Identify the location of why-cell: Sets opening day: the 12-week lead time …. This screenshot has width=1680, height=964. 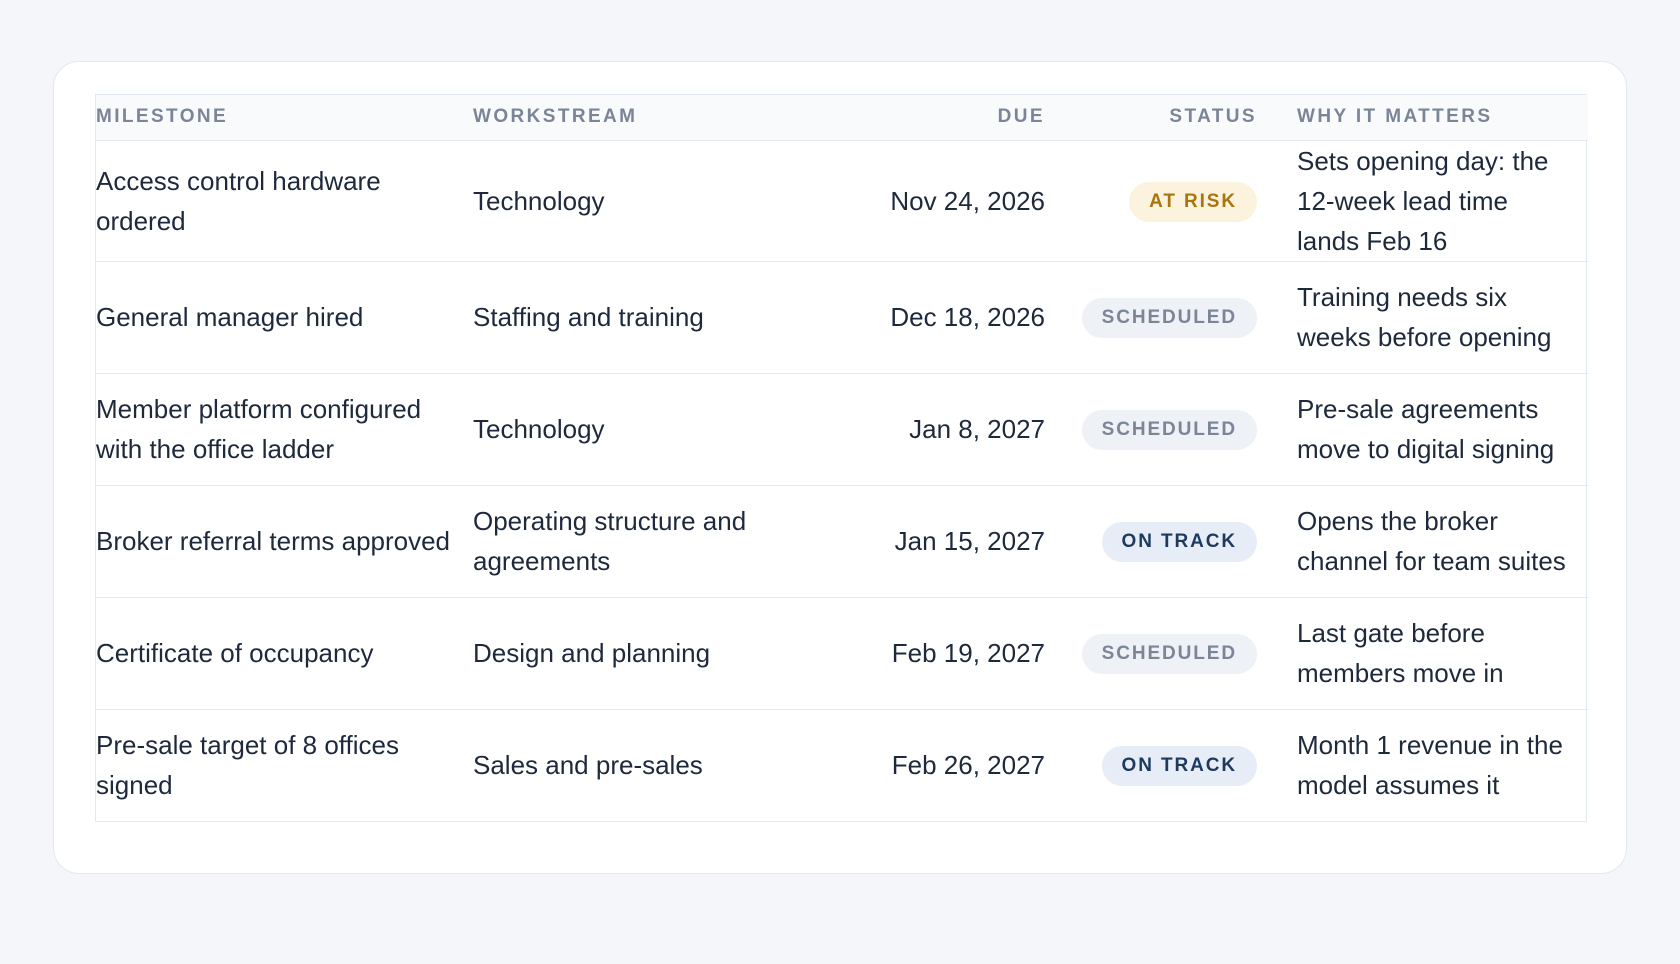
(1423, 200).